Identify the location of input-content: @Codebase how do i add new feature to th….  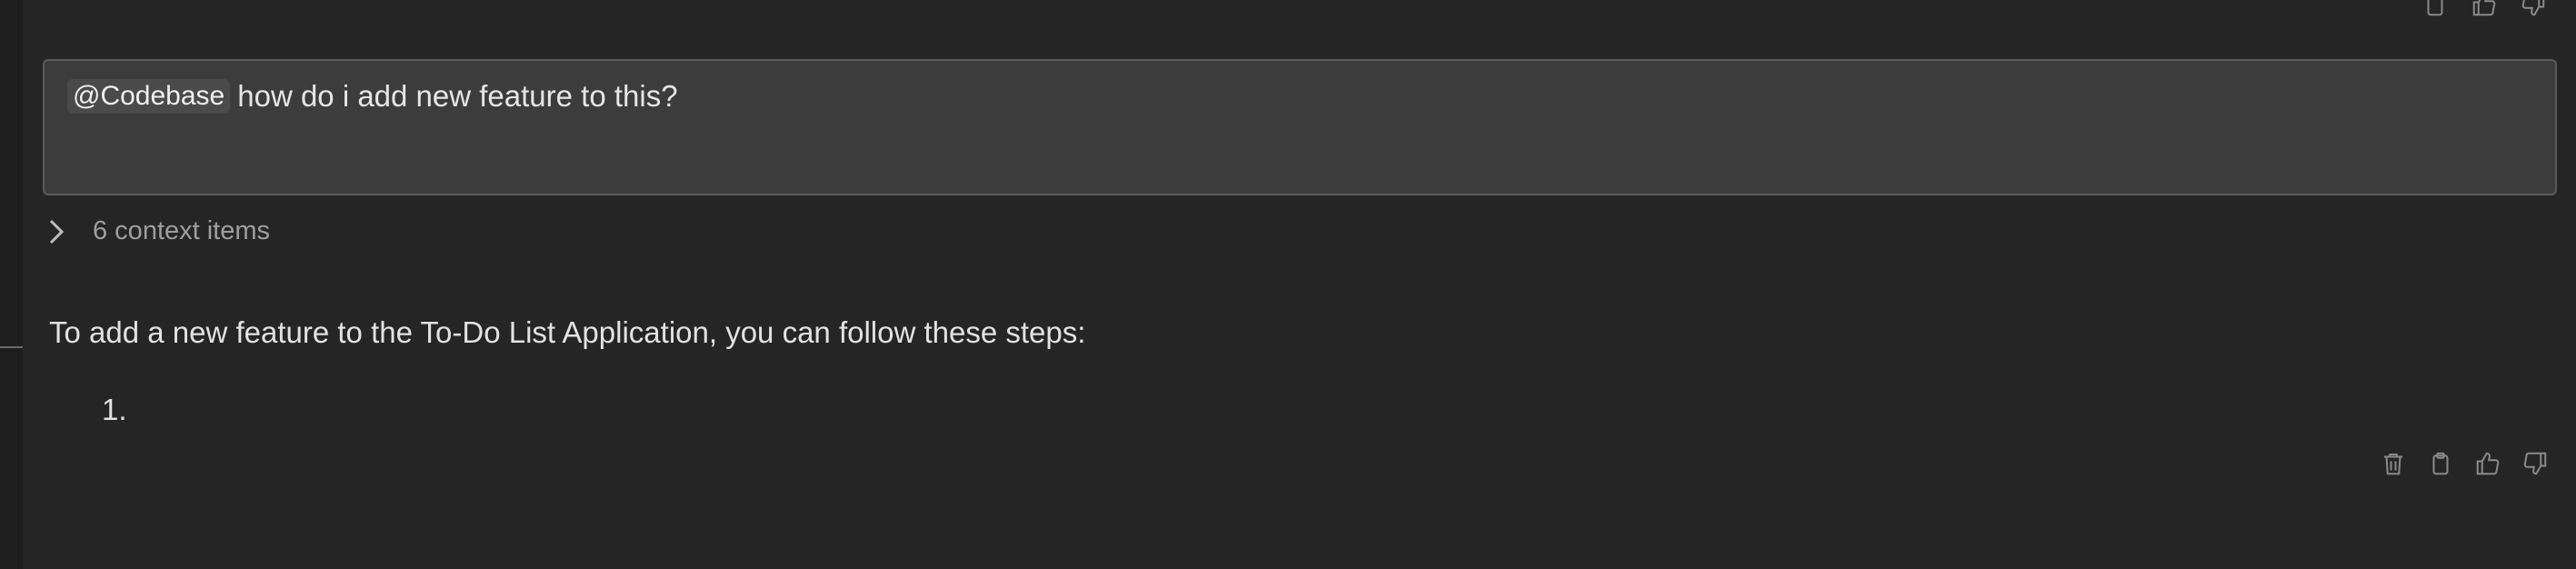
(372, 96).